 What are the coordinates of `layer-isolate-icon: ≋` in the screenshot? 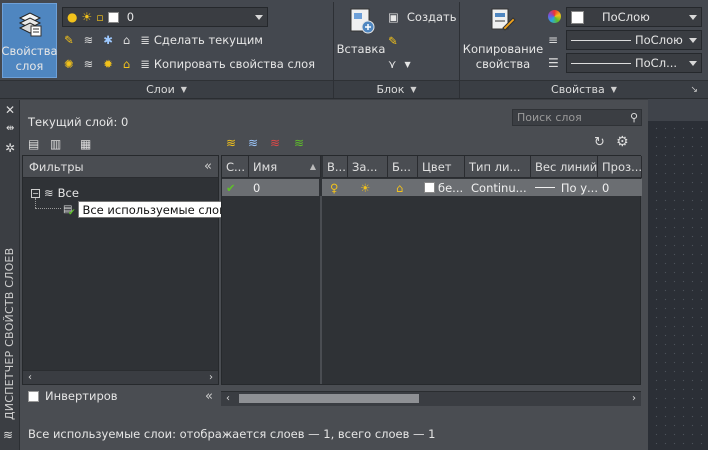 It's located at (89, 40).